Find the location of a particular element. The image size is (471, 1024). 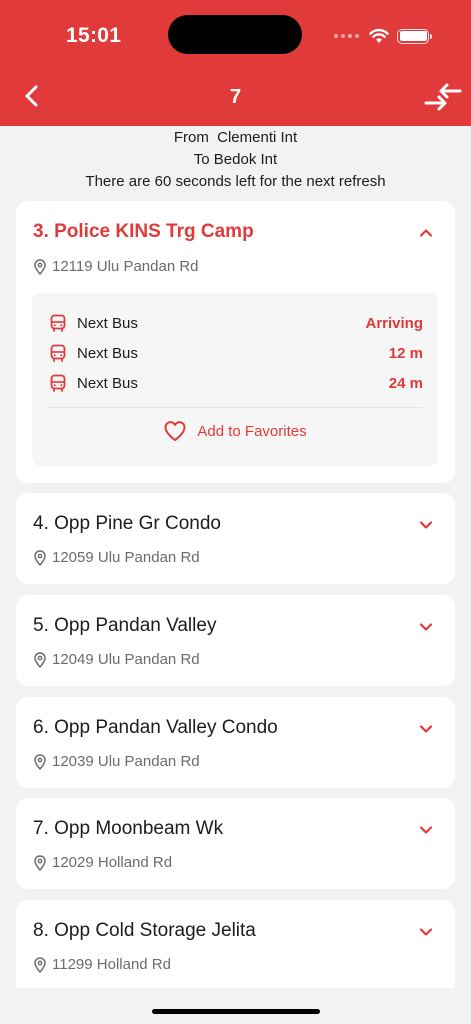

stop-address-text: 12059 Ulu Pandan Rd is located at coordinates (126, 557).